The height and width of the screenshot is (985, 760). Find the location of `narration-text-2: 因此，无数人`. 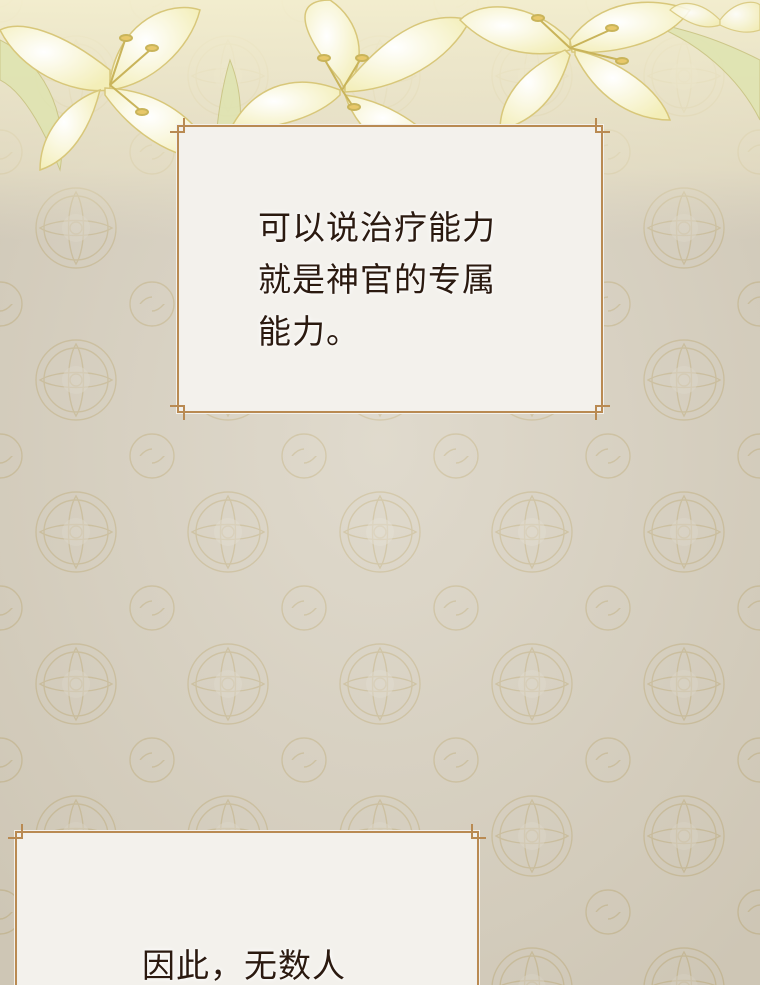

narration-text-2: 因此，无数人 is located at coordinates (244, 962).